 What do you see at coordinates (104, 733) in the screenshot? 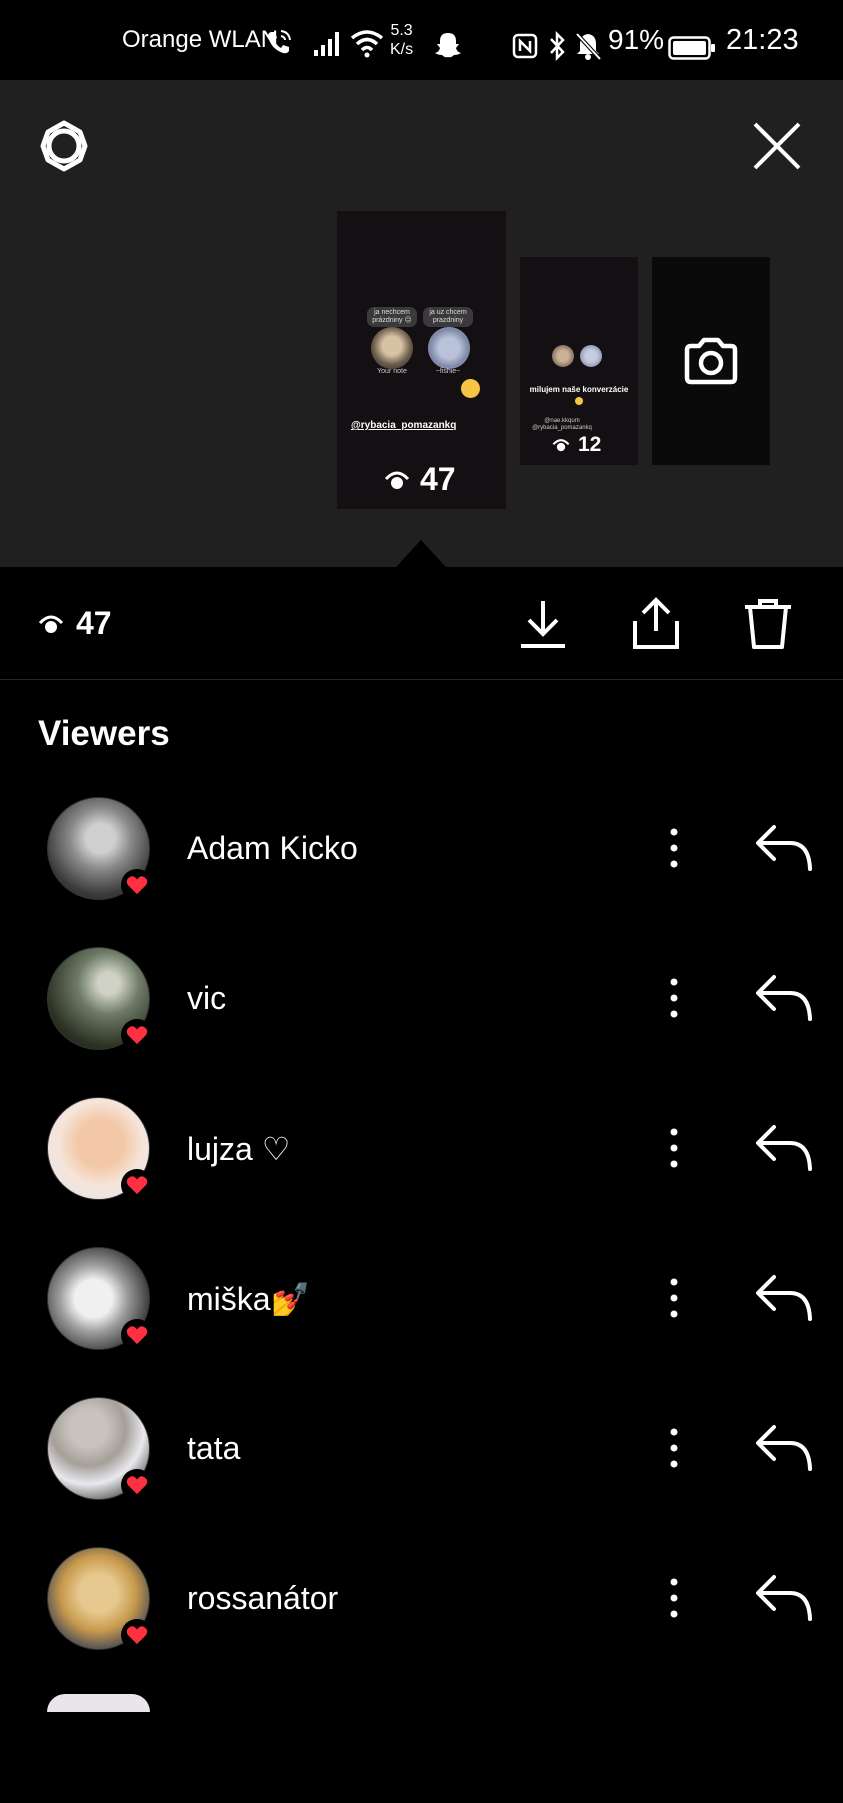
I see `viewers-heading: Viewers` at bounding box center [104, 733].